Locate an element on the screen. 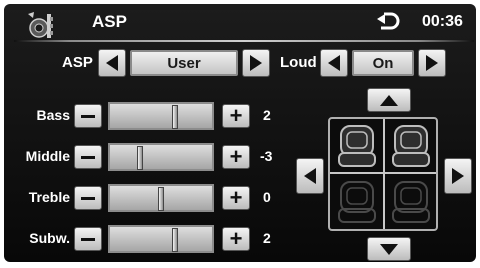  eq-label: Treble is located at coordinates (49, 197).